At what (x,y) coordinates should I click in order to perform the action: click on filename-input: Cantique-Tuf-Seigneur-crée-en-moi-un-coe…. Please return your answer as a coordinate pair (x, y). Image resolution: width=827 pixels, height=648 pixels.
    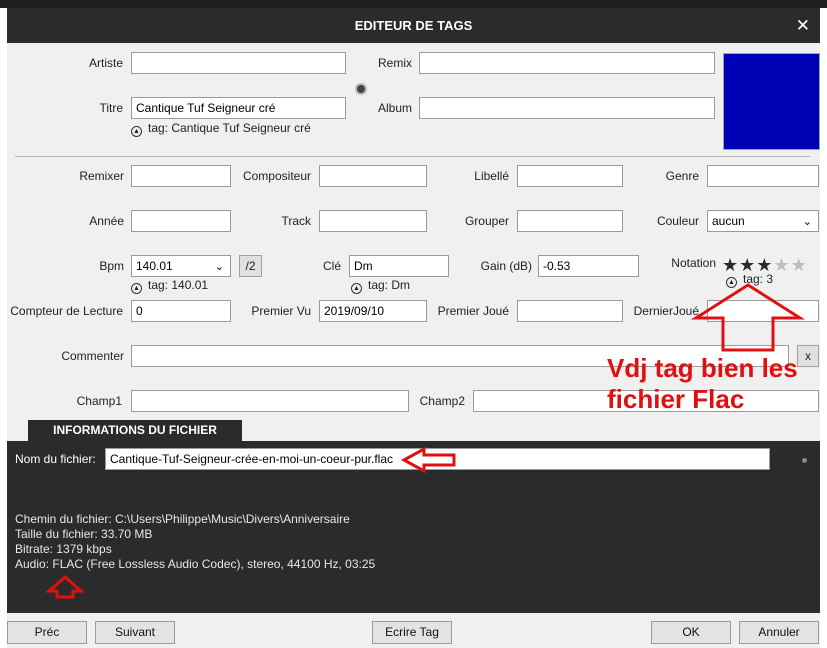
    Looking at the image, I should click on (437, 459).